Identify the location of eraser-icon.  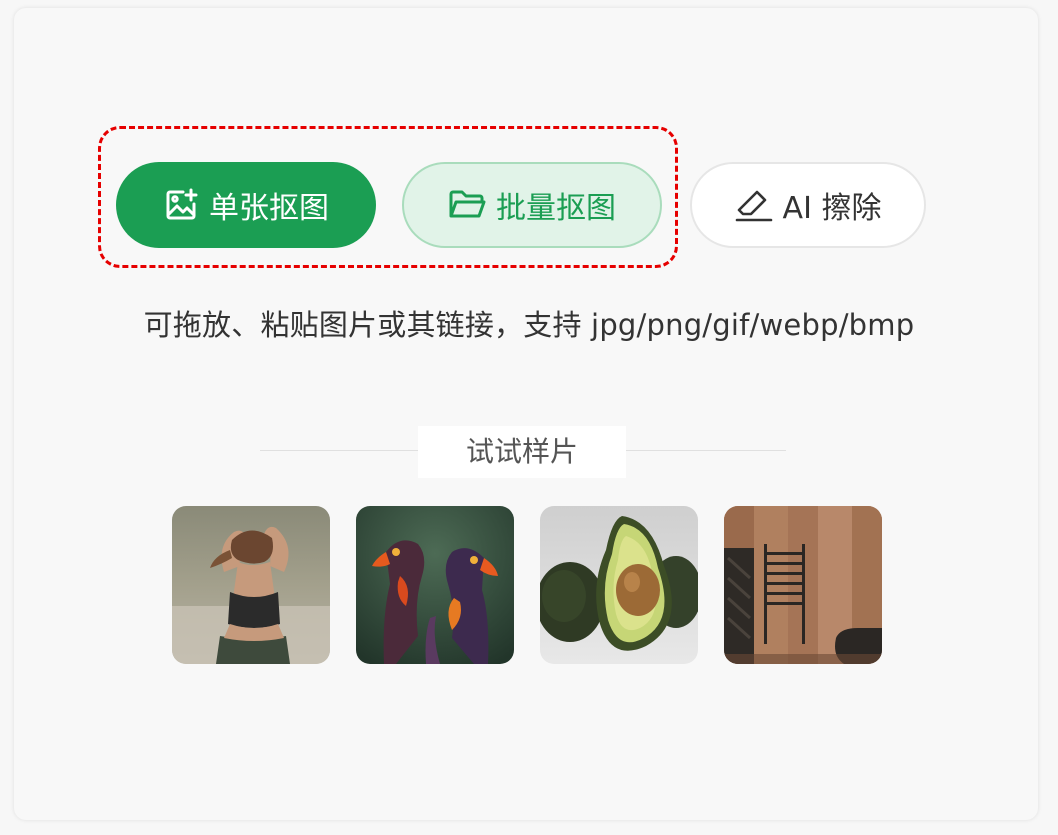
(754, 205).